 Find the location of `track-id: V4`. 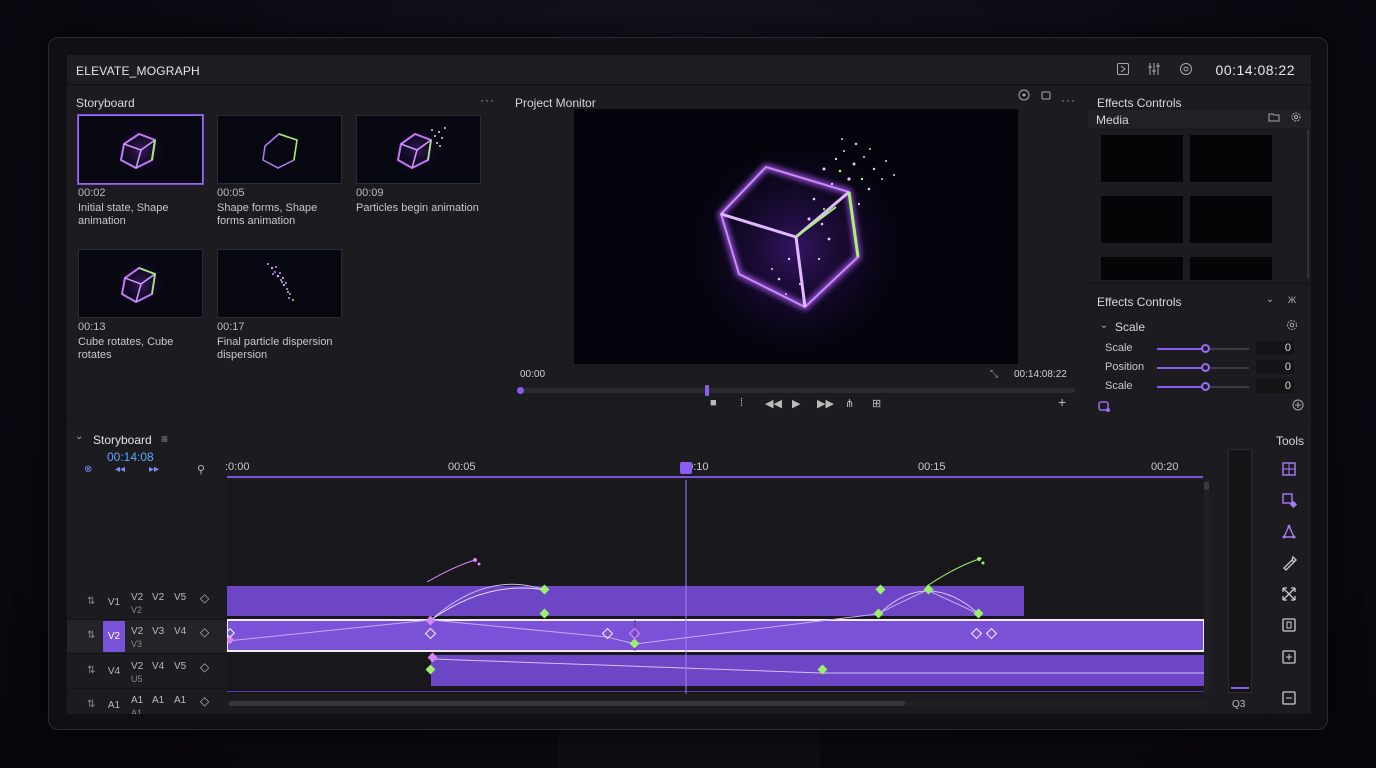

track-id: V4 is located at coordinates (114, 671).